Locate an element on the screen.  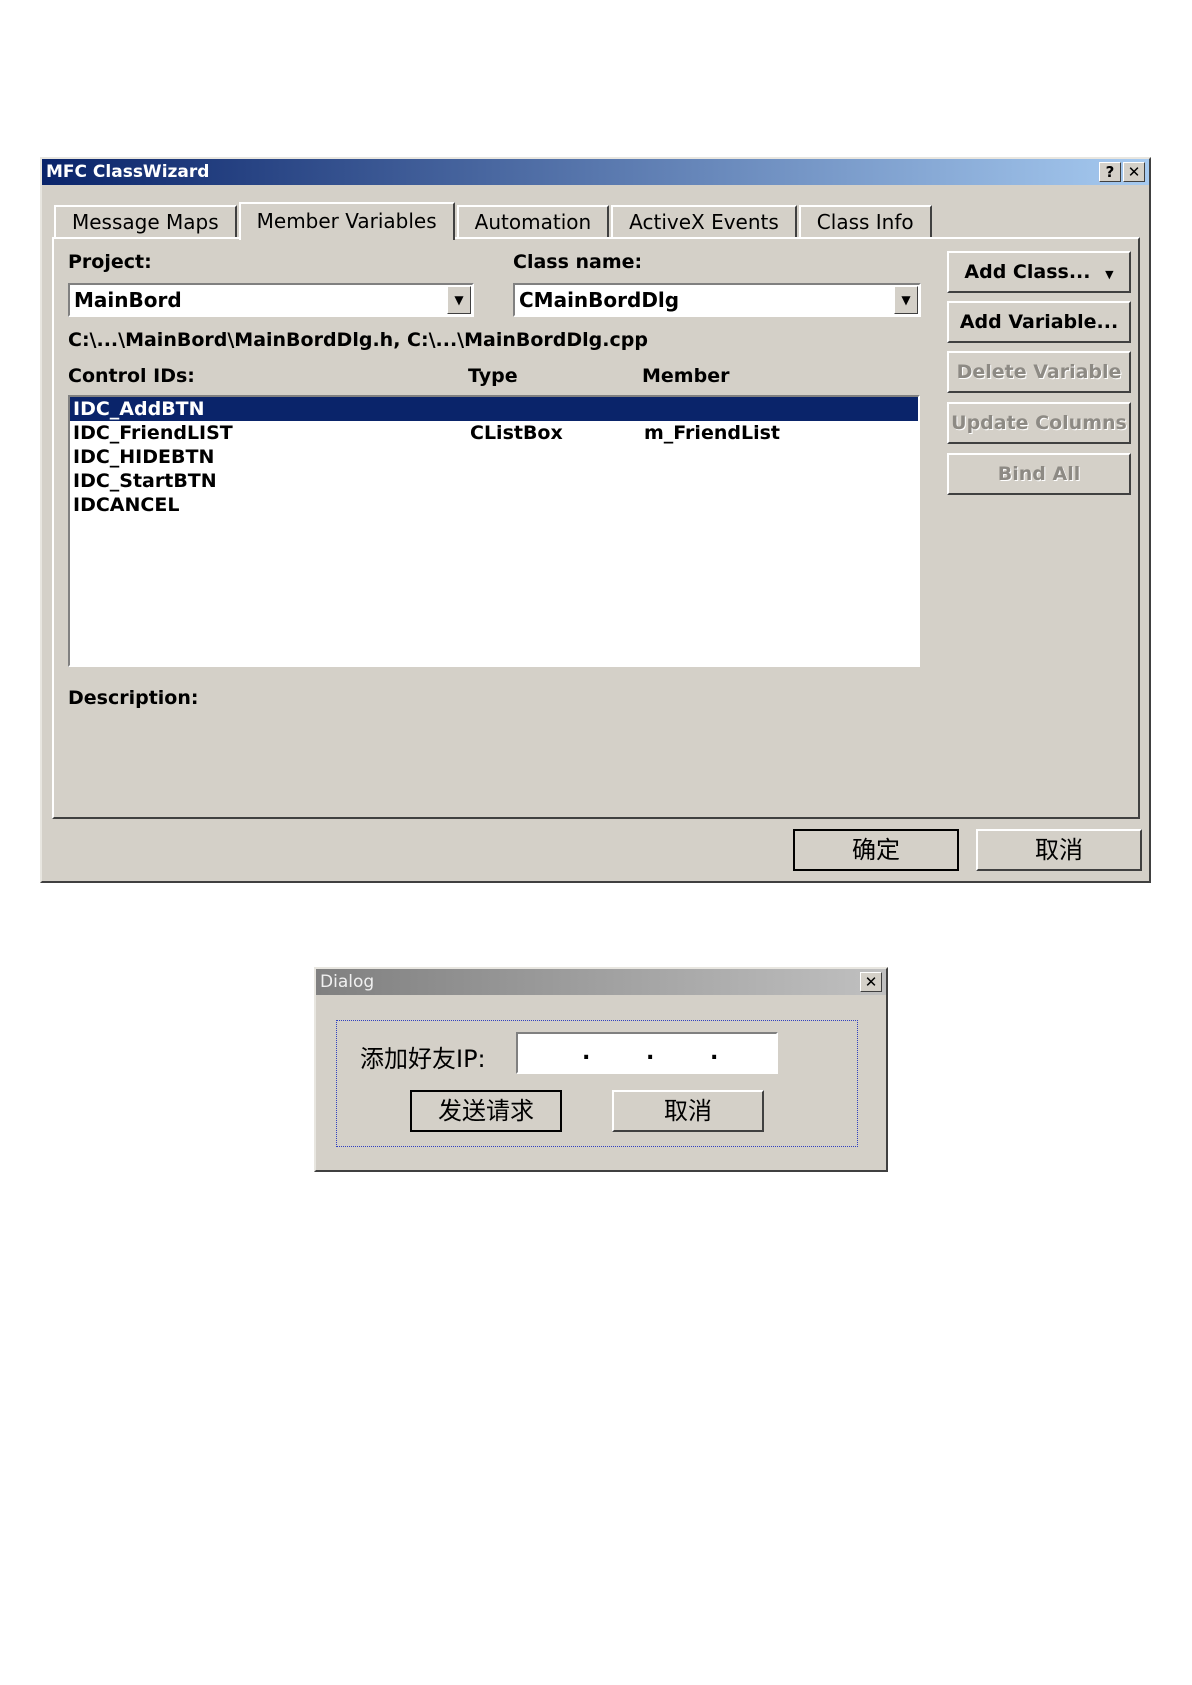
help-button: ? is located at coordinates (1110, 172).